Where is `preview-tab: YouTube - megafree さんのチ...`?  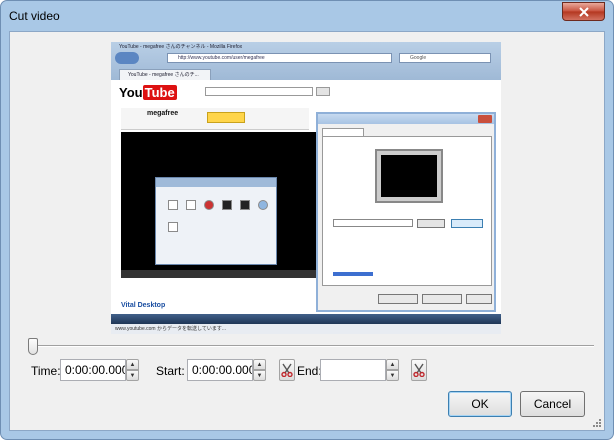
preview-tab: YouTube - megafree さんのチ... is located at coordinates (165, 74).